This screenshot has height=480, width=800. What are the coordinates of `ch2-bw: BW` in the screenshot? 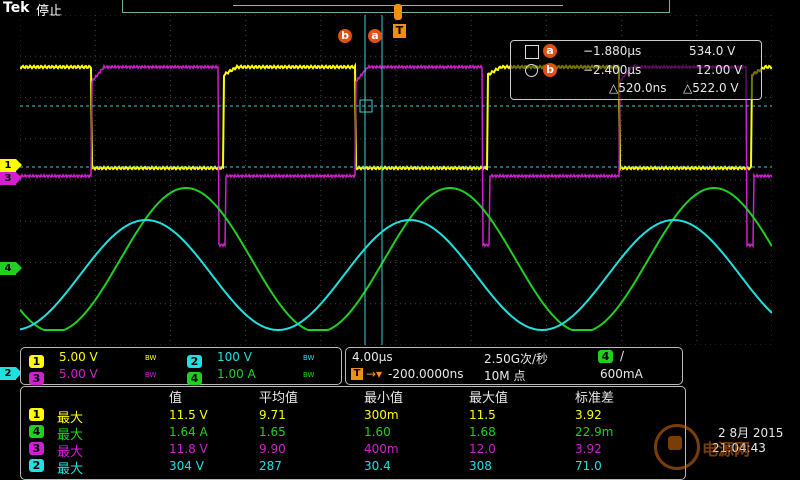 It's located at (309, 358).